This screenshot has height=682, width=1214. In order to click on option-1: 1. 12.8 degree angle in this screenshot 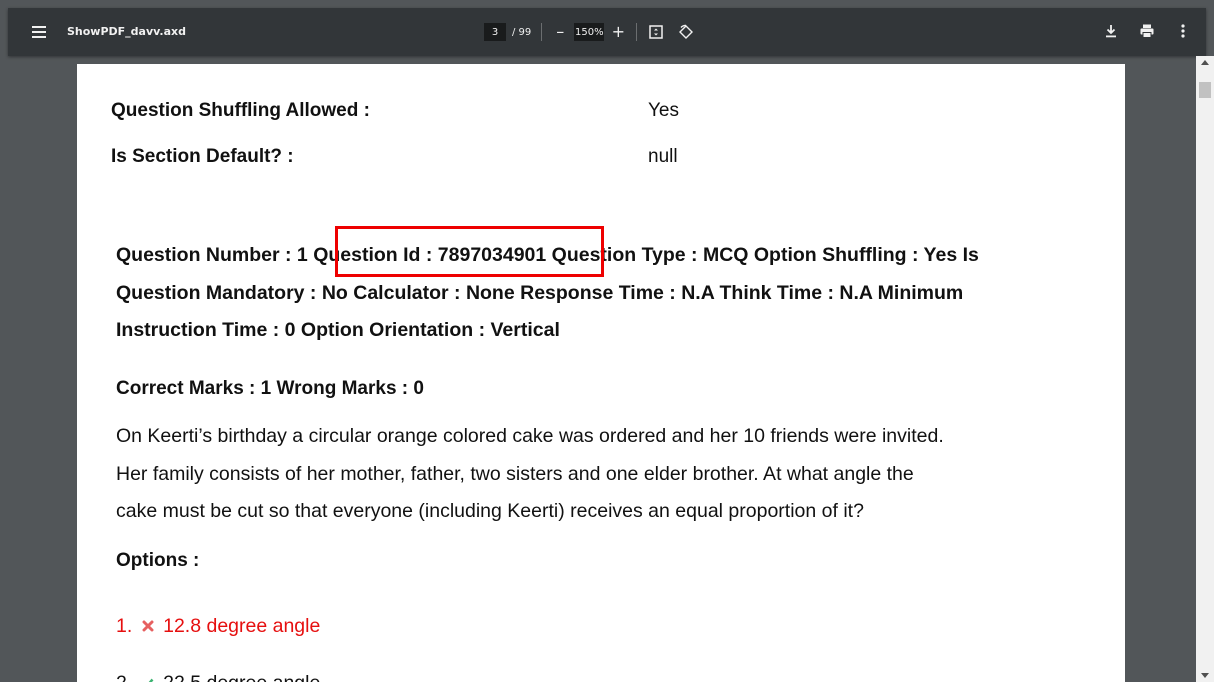, I will do `click(218, 626)`.